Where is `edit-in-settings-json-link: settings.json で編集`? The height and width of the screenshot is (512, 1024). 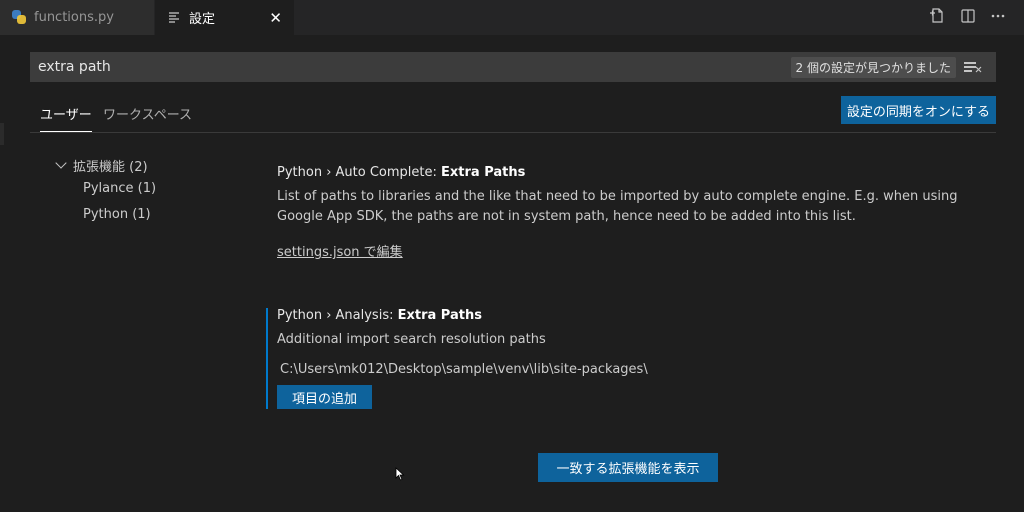 edit-in-settings-json-link: settings.json で編集 is located at coordinates (340, 250).